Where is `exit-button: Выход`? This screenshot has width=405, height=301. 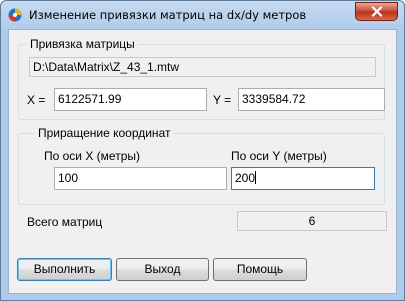 exit-button: Выход is located at coordinates (162, 269).